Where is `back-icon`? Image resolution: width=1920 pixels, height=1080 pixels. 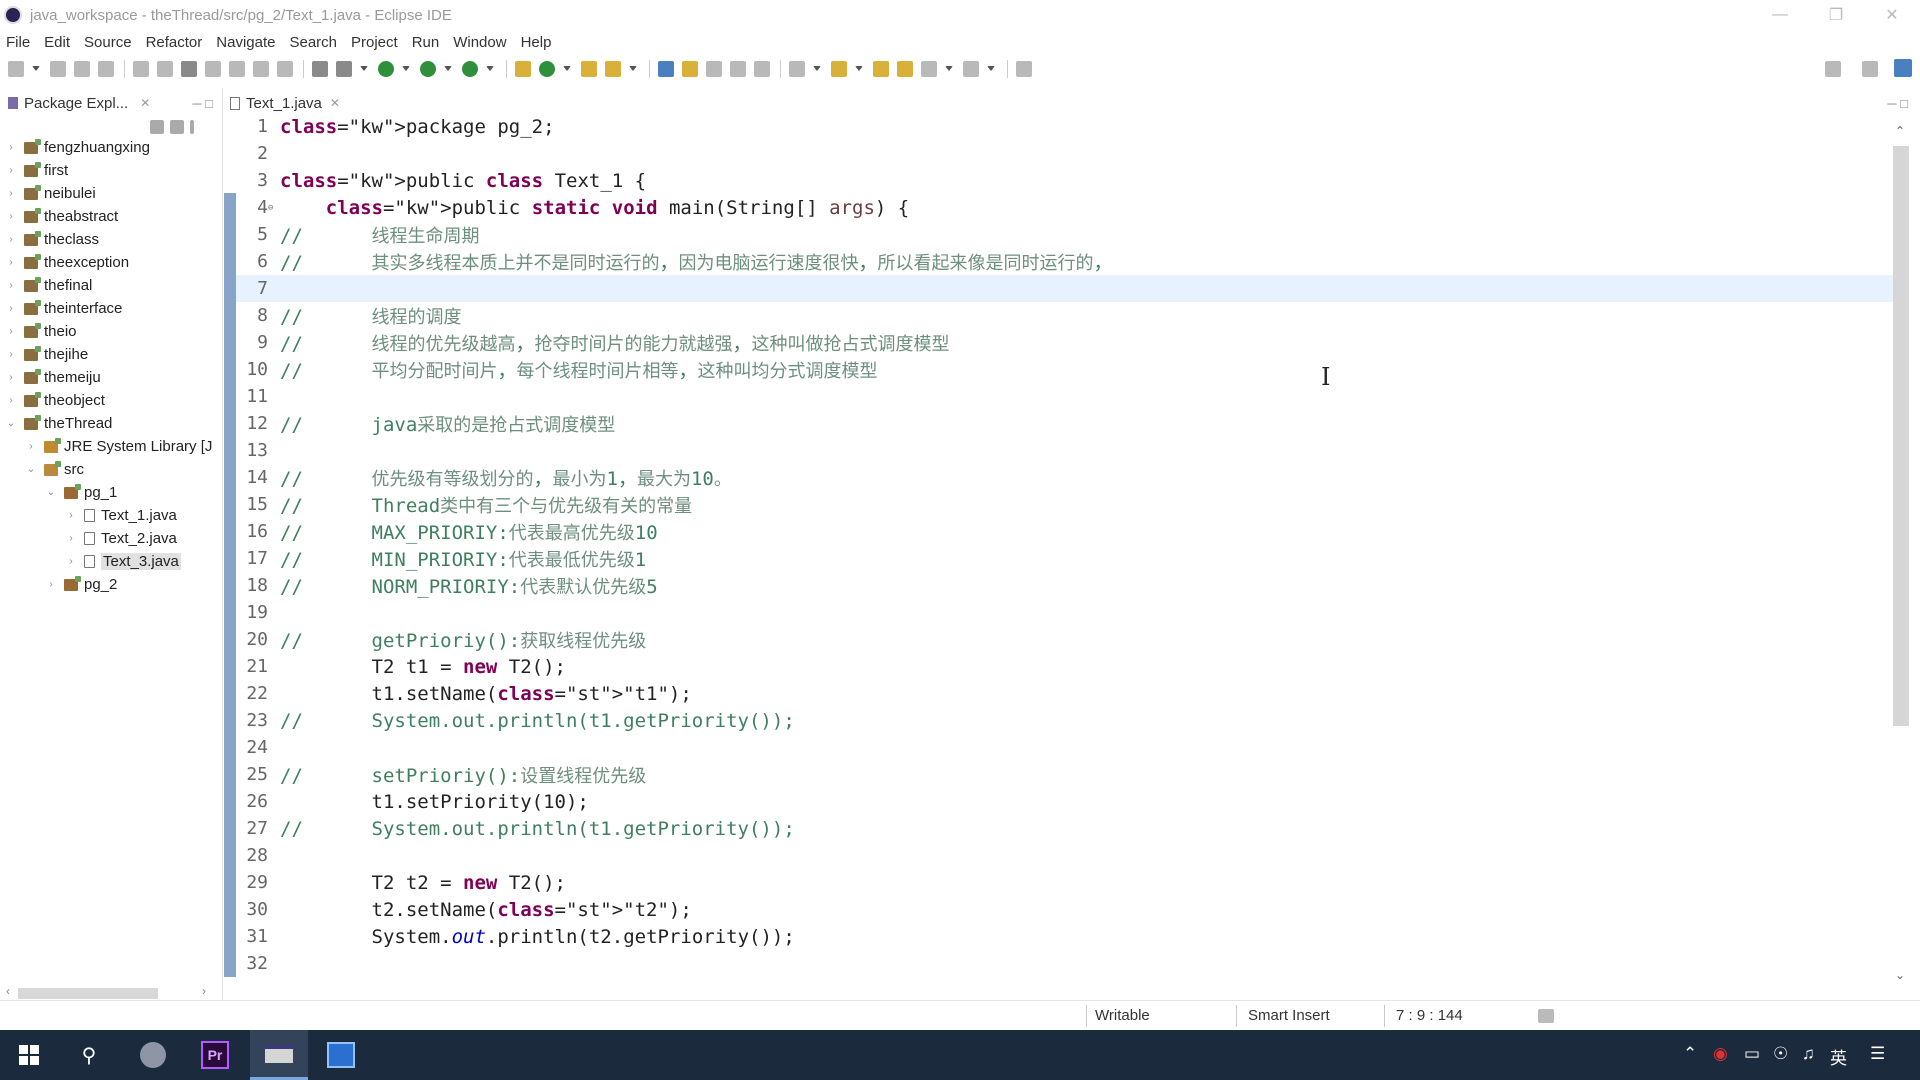
back-icon is located at coordinates (905, 69).